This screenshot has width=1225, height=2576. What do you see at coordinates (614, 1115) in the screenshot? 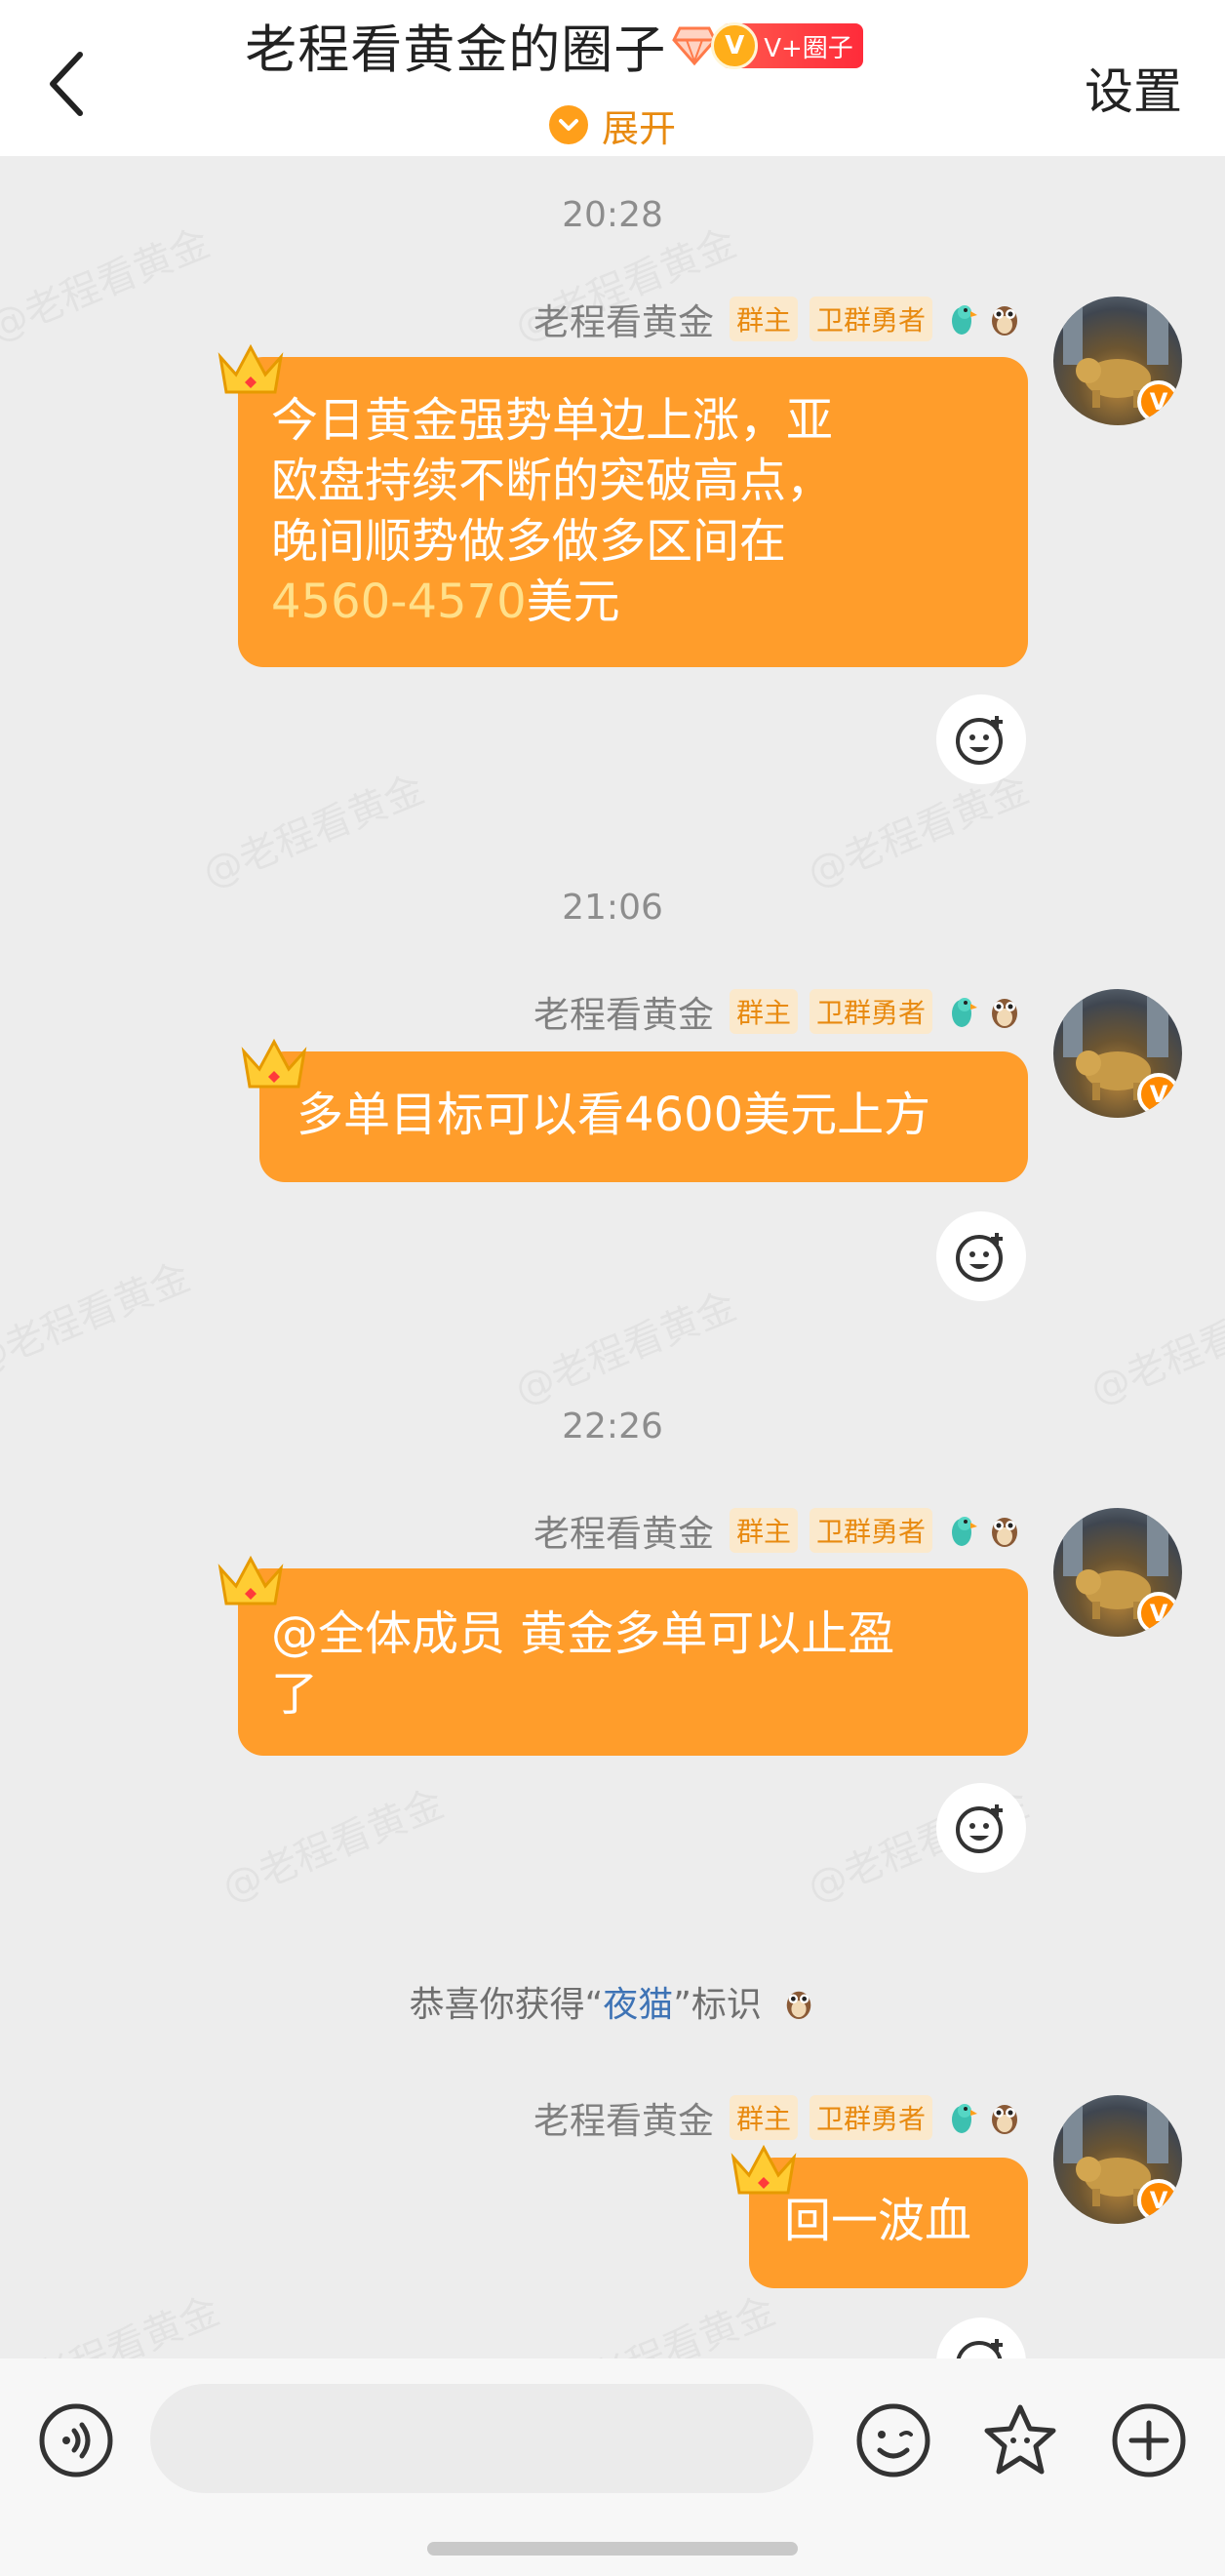
I see `message-text: 多单目标可以看4600美元上方` at bounding box center [614, 1115].